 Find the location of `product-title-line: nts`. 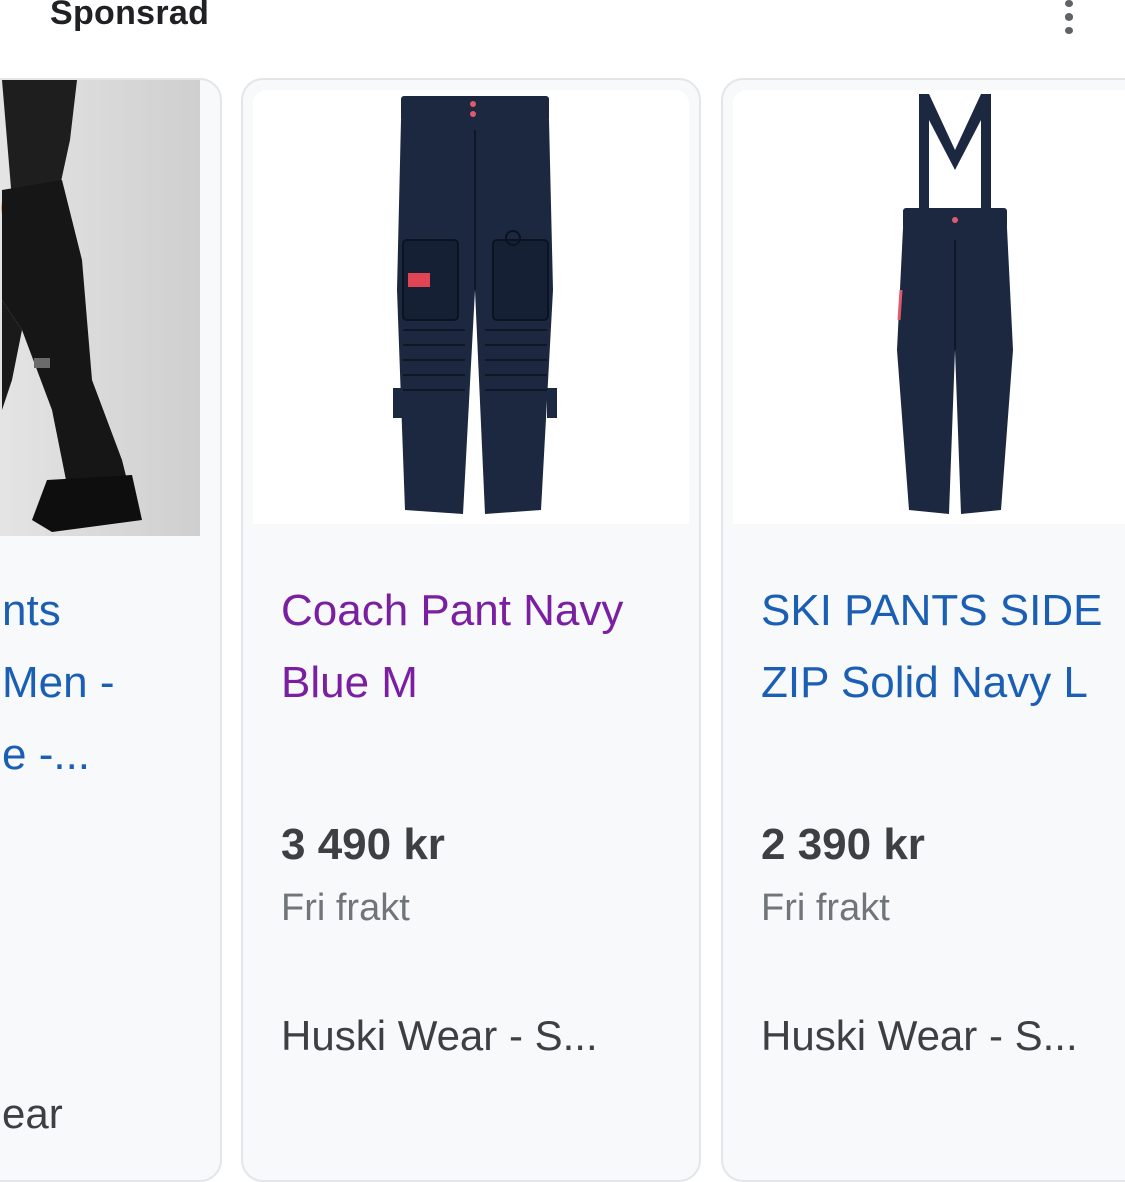

product-title-line: nts is located at coordinates (111, 611).